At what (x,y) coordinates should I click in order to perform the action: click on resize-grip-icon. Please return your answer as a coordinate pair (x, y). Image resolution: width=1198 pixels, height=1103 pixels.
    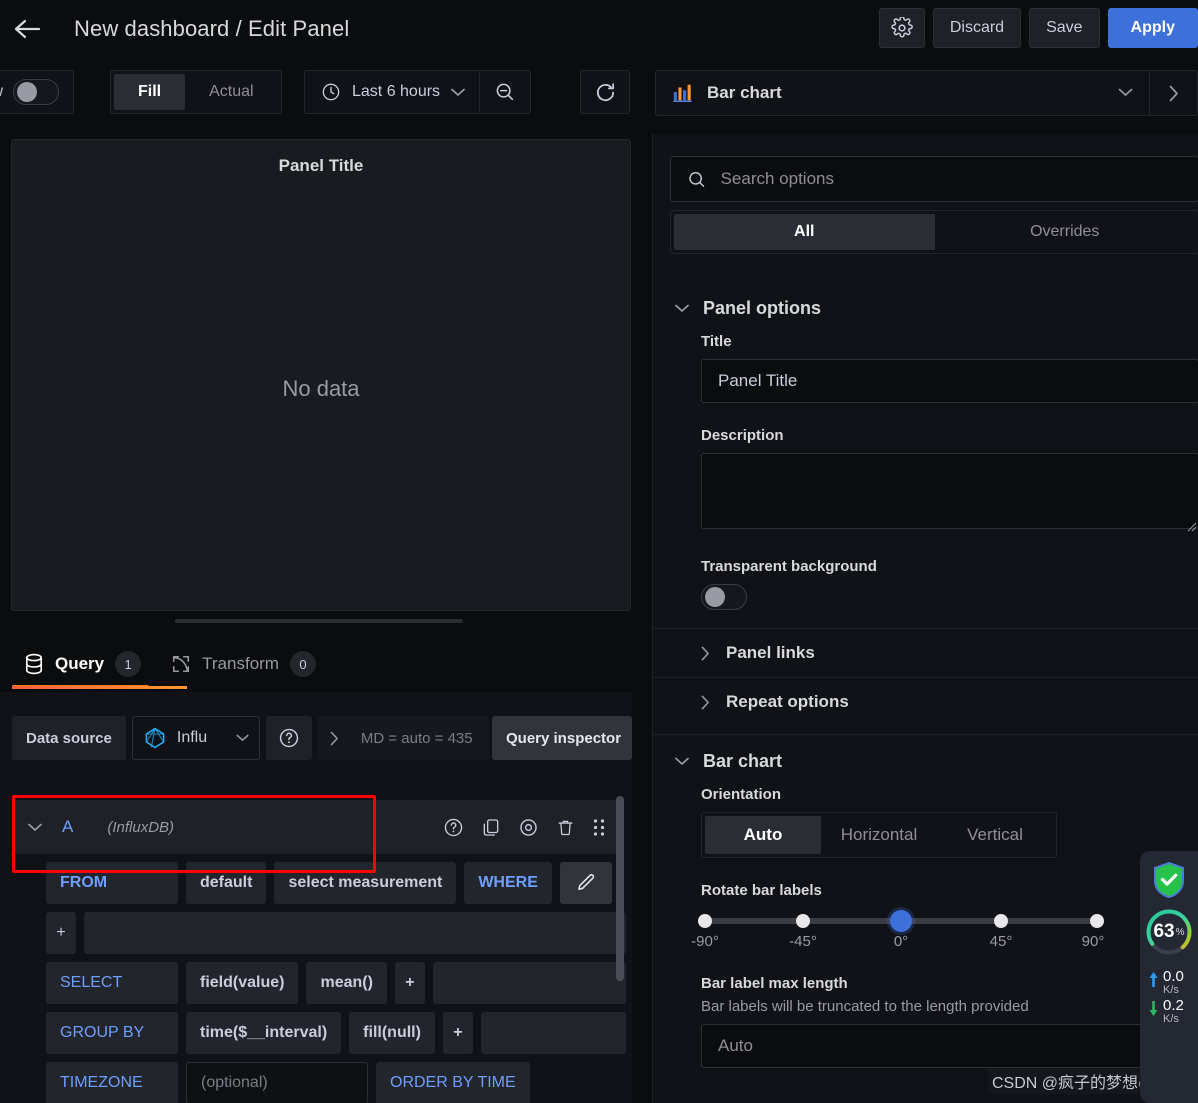
    Looking at the image, I should click on (1192, 527).